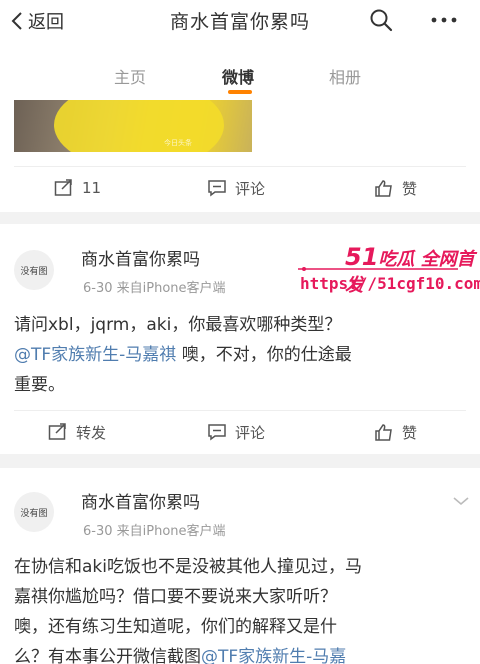 The height and width of the screenshot is (664, 480). I want to click on tab-home: 主页, so click(130, 76).